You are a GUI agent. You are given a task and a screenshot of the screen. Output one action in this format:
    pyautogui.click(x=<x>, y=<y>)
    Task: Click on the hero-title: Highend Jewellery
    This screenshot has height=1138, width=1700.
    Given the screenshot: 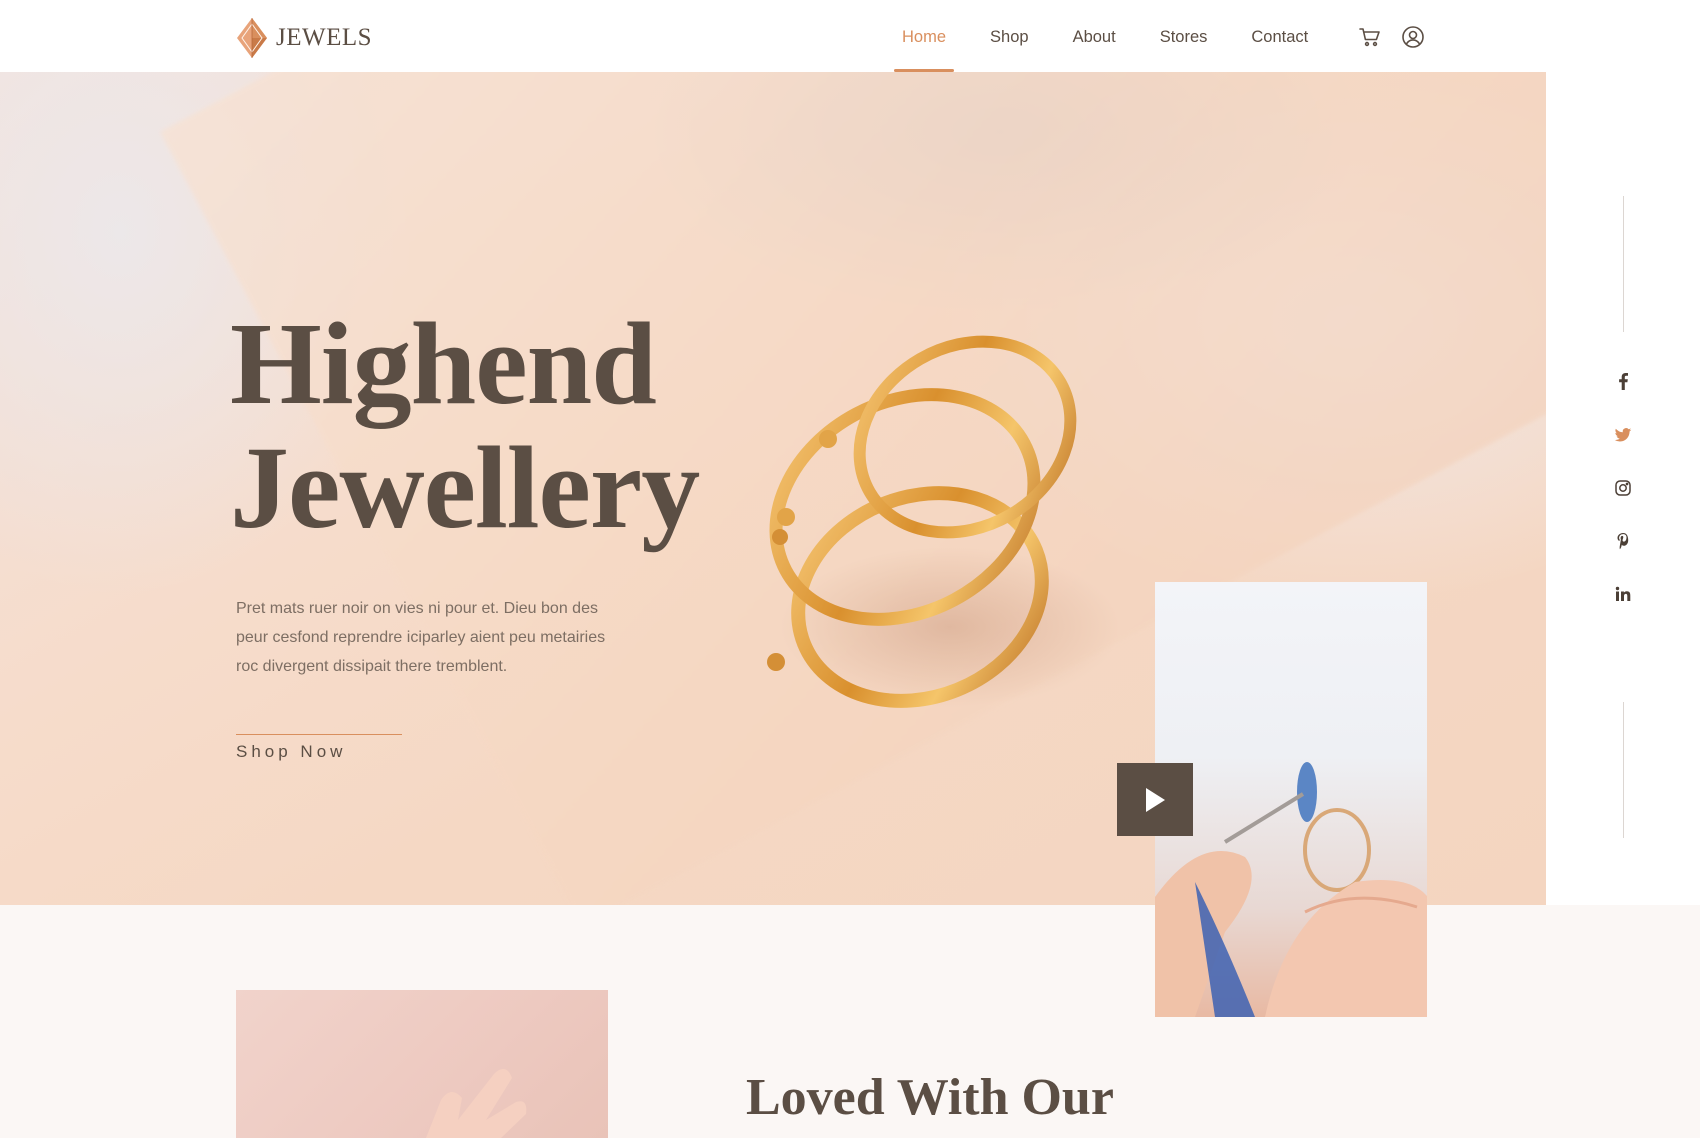 What is the action you would take?
    pyautogui.click(x=465, y=425)
    